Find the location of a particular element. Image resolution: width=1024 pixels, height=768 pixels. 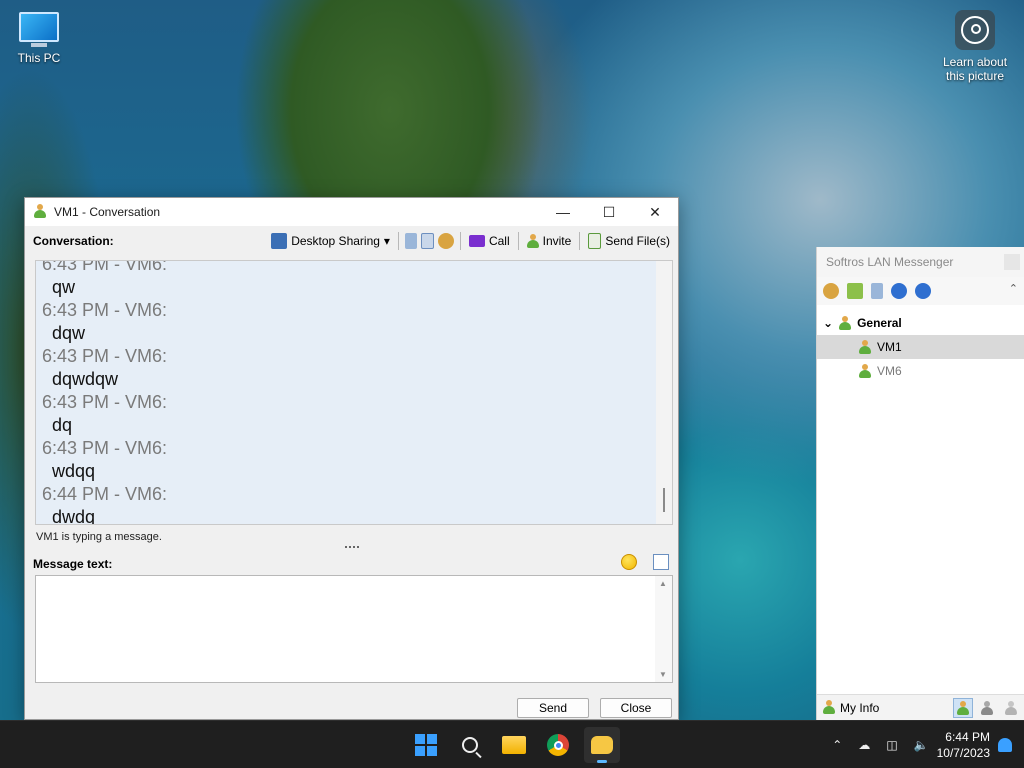

status-away-button is located at coordinates (987, 708).